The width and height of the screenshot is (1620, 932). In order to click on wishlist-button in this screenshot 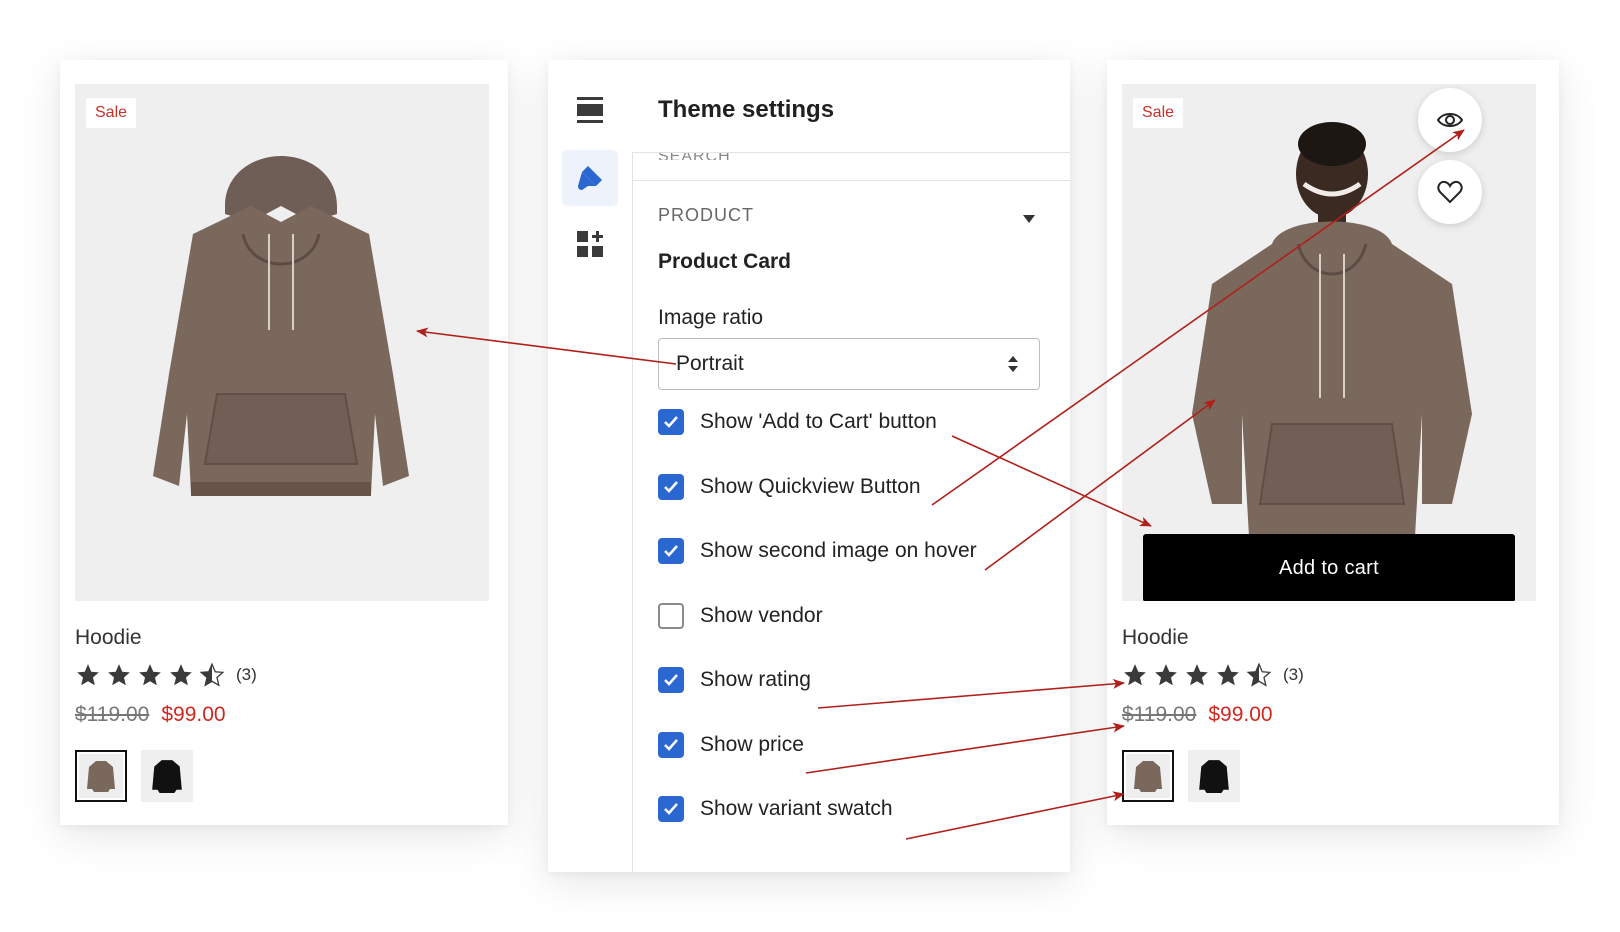, I will do `click(1450, 192)`.